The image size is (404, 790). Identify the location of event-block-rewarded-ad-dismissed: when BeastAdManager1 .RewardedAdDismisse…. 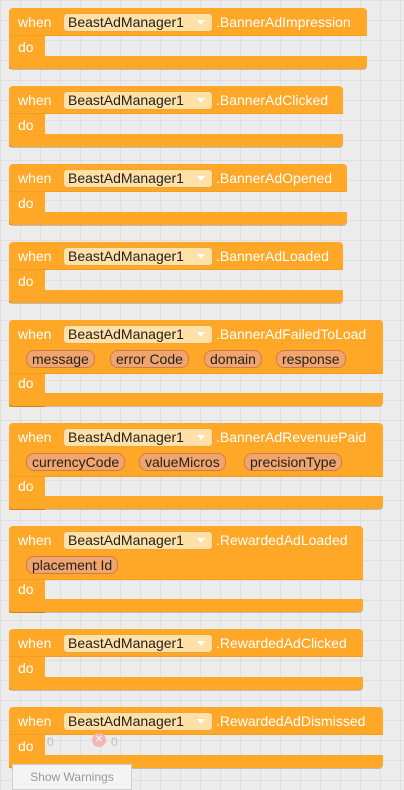
(196, 737).